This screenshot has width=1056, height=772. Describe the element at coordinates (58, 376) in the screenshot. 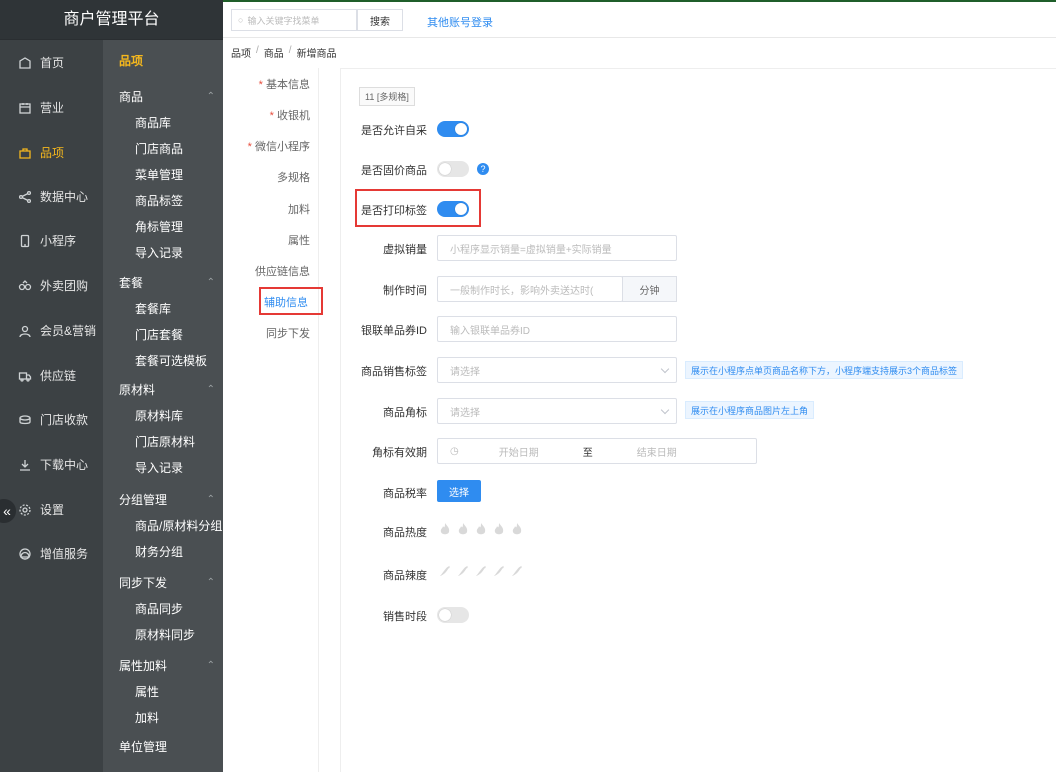

I see `nav-item-label: 供应链` at that location.